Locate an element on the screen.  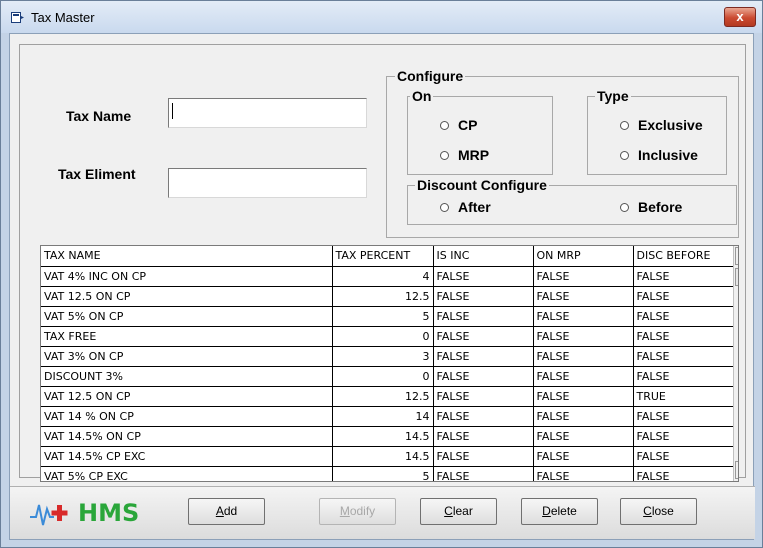
modify-button: Modify is located at coordinates (357, 511).